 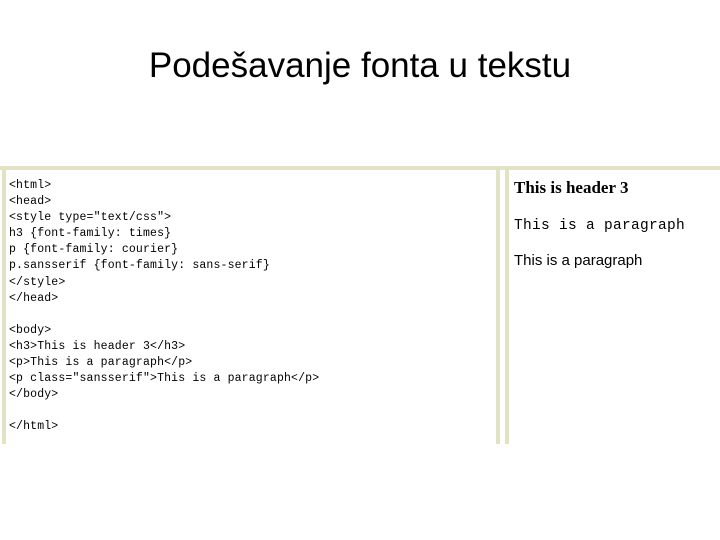 I want to click on rendered-header3: This is header 3, so click(x=571, y=187).